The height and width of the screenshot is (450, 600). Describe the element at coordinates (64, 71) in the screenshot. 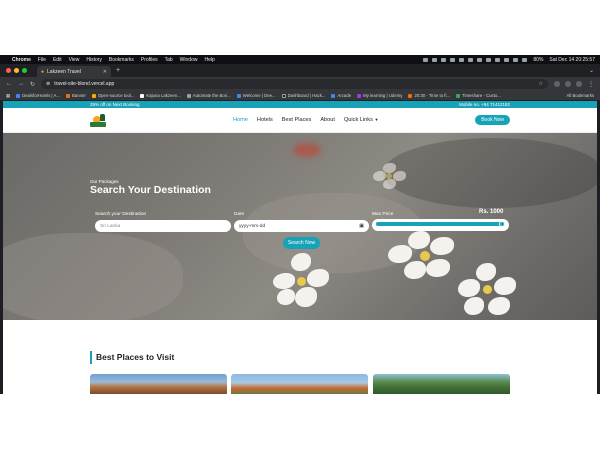

I see `tab-title: Lakzeen Travel` at that location.